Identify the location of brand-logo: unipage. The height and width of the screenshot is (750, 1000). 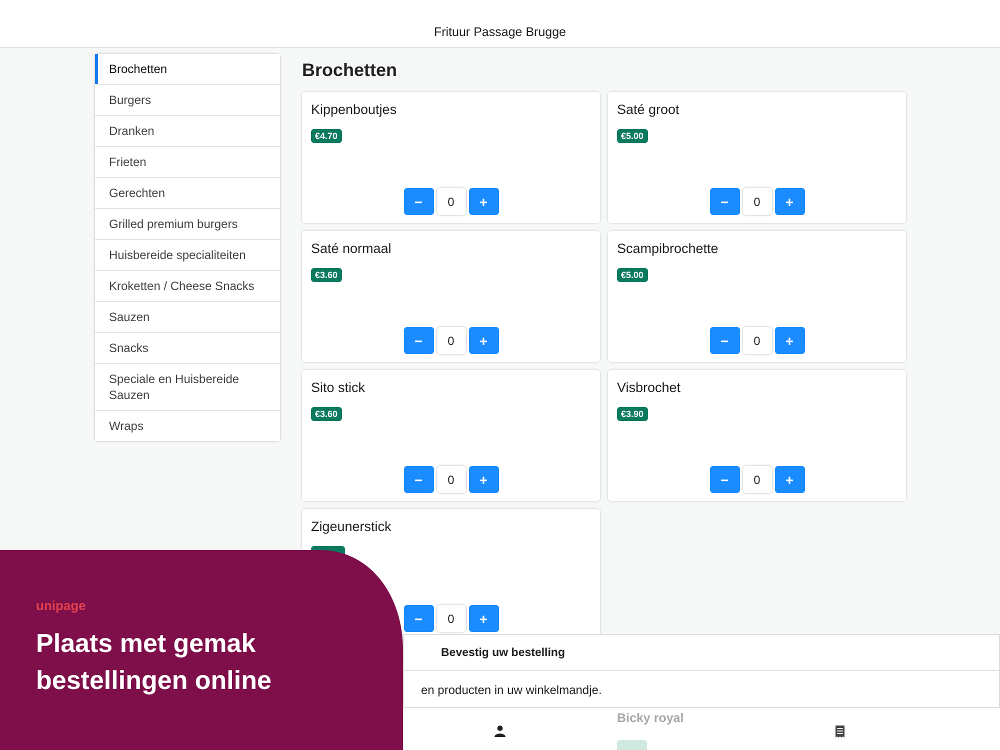
(61, 605).